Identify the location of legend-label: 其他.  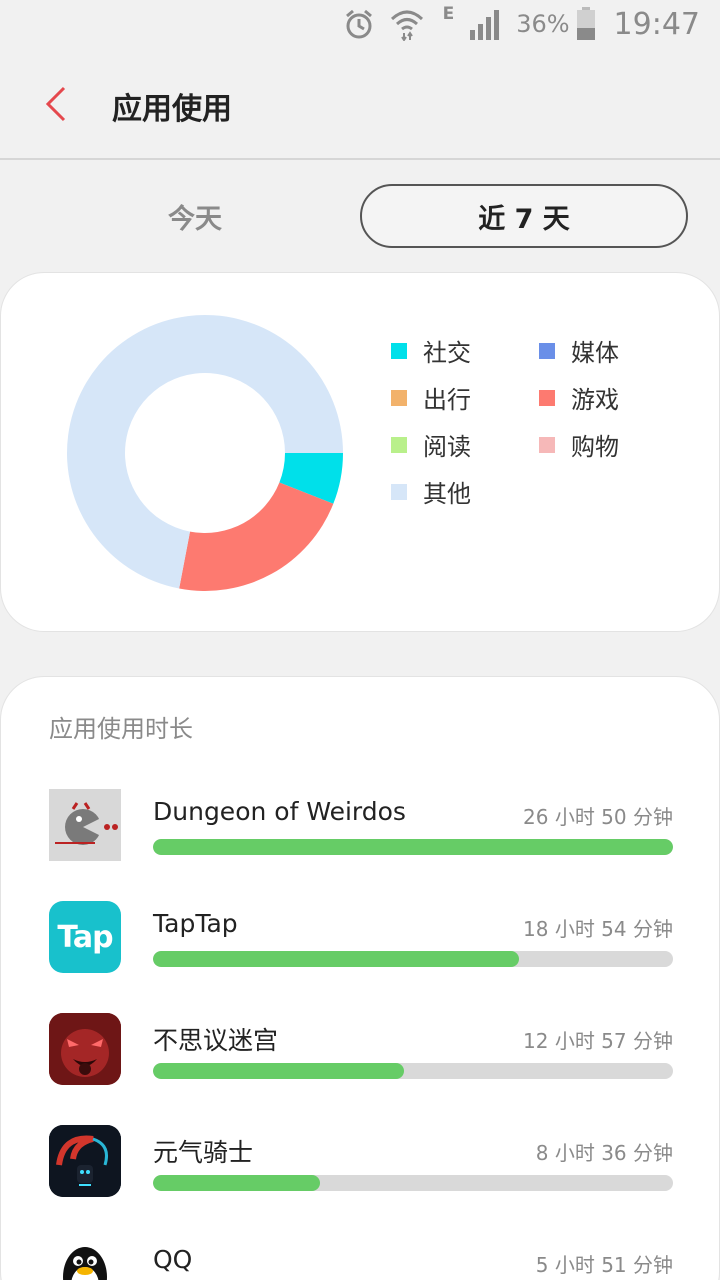
(447, 494).